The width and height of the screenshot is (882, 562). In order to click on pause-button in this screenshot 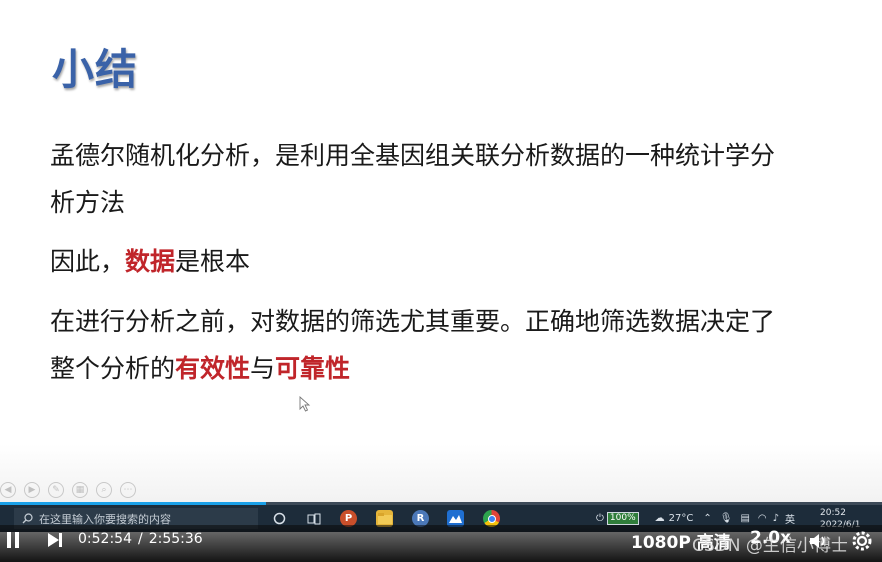, I will do `click(13, 540)`.